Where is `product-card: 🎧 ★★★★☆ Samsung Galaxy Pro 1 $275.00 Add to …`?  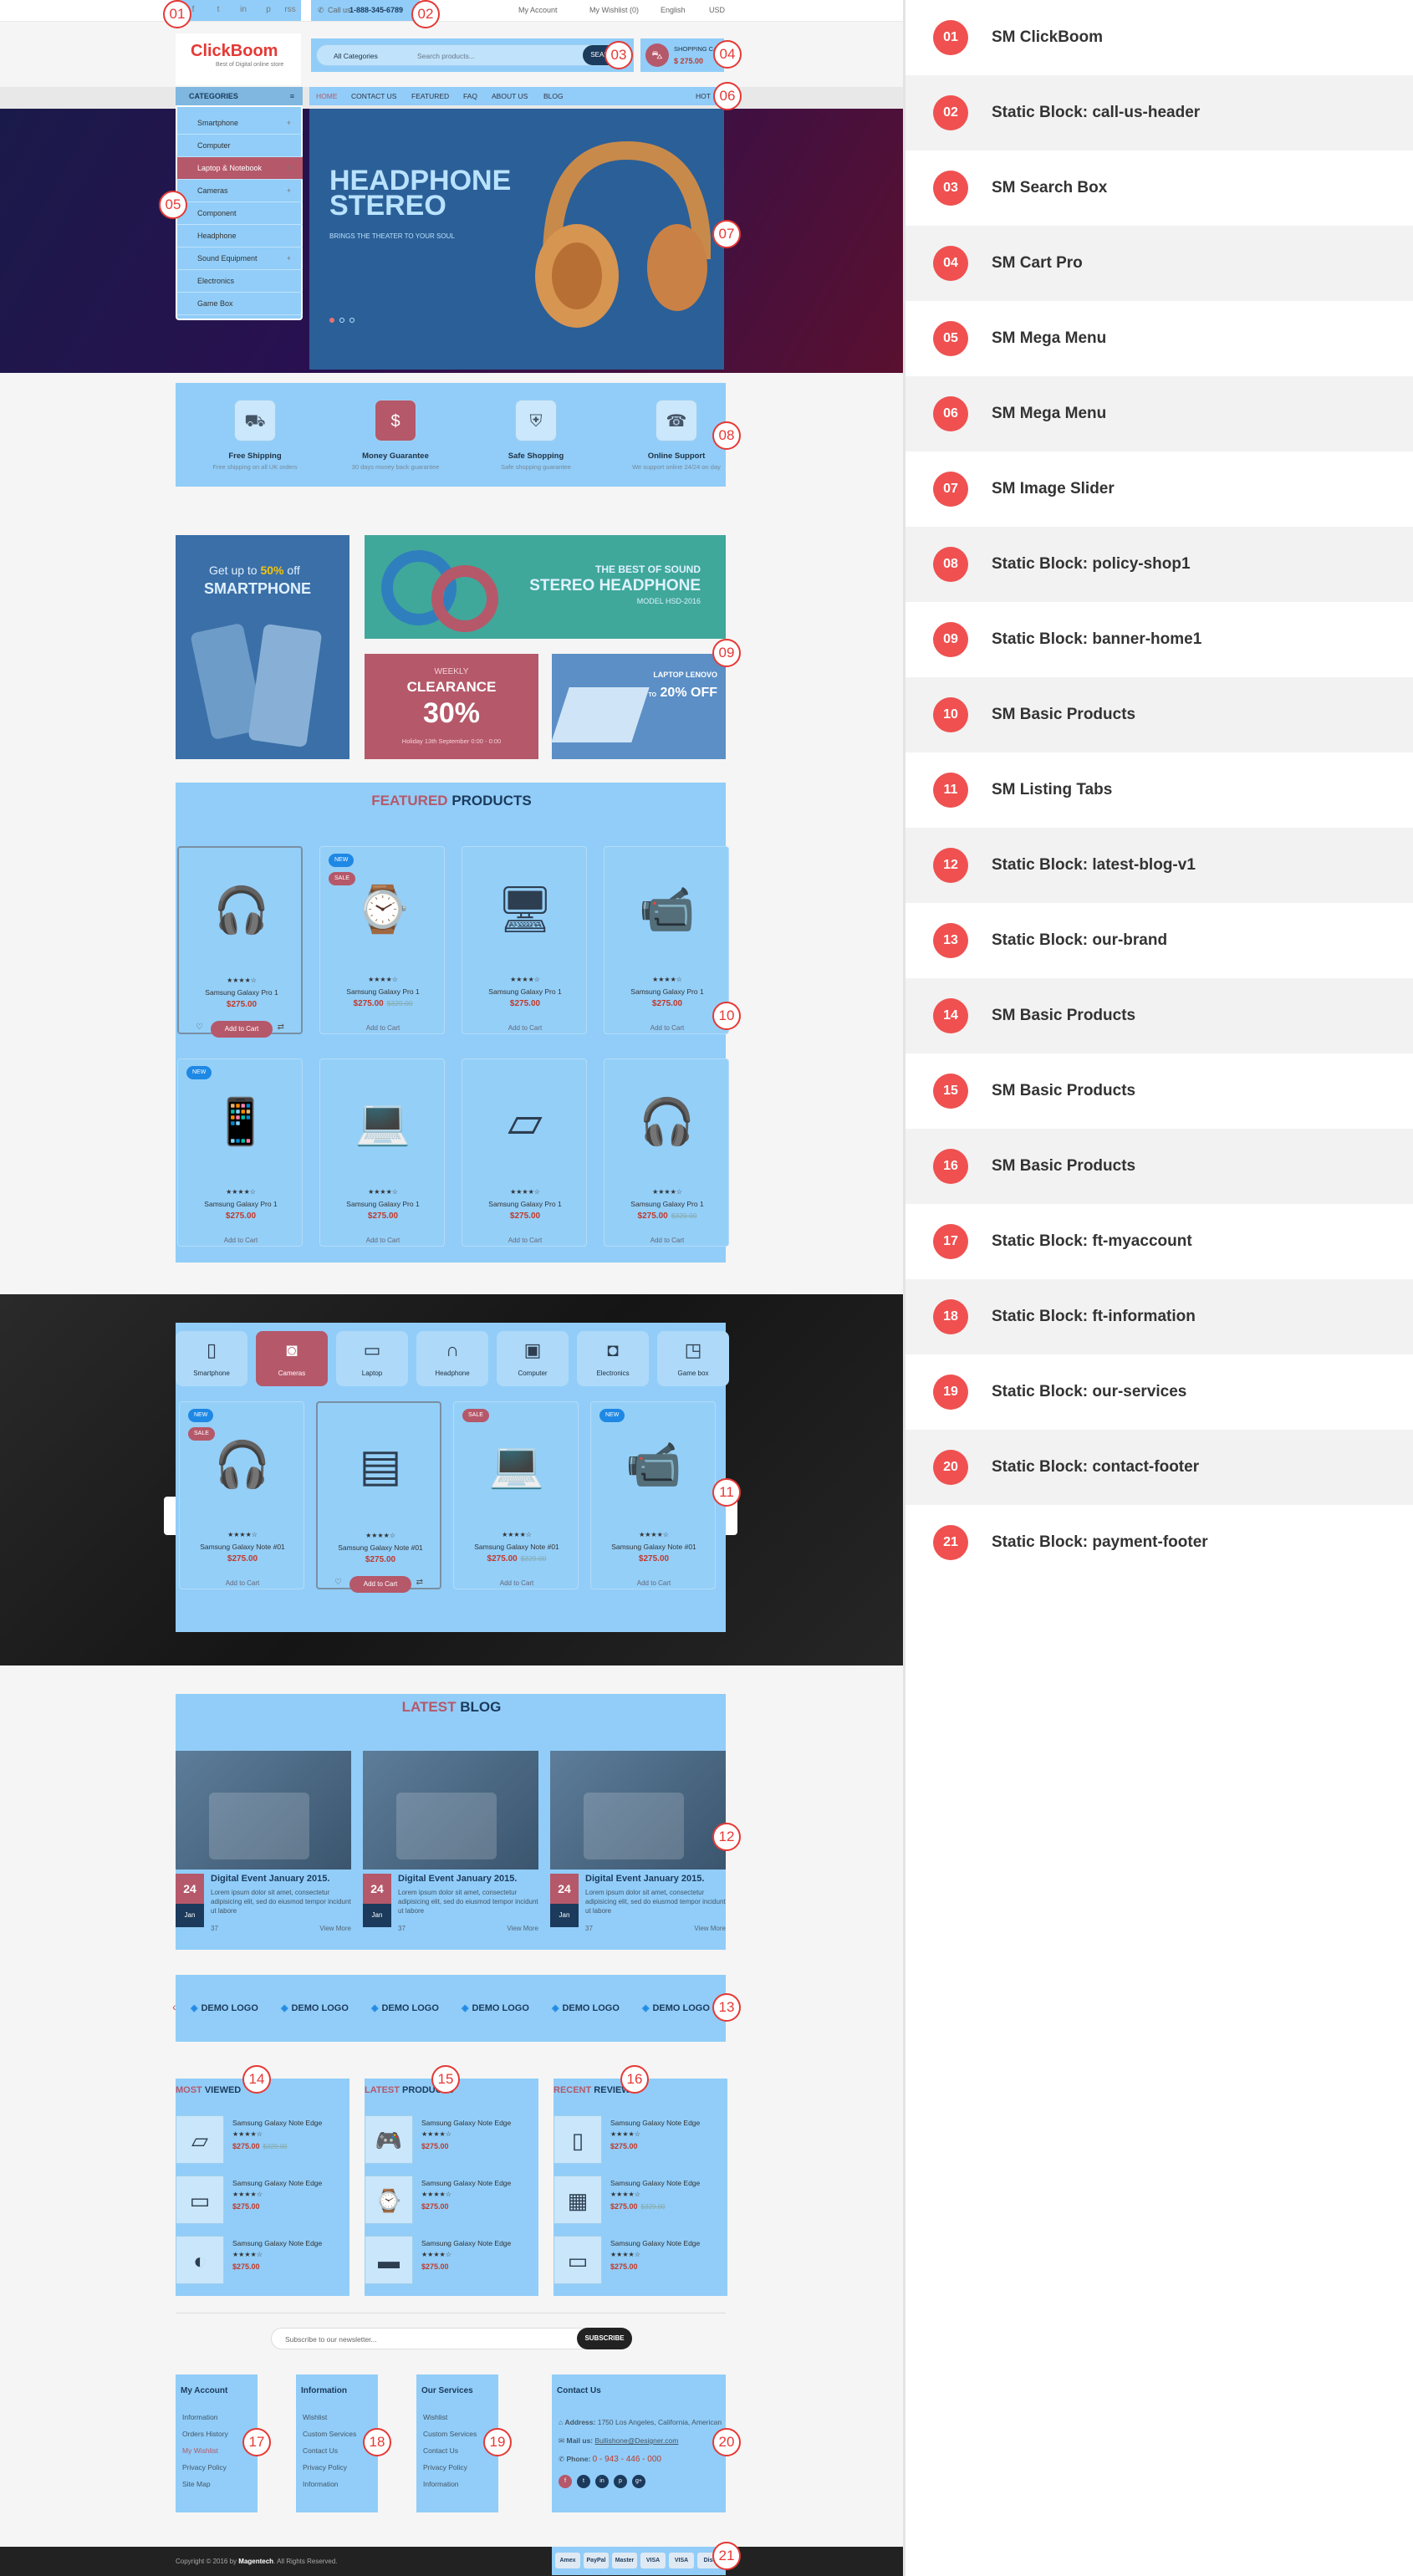 product-card: 🎧 ★★★★☆ Samsung Galaxy Pro 1 $275.00 Add to … is located at coordinates (240, 942).